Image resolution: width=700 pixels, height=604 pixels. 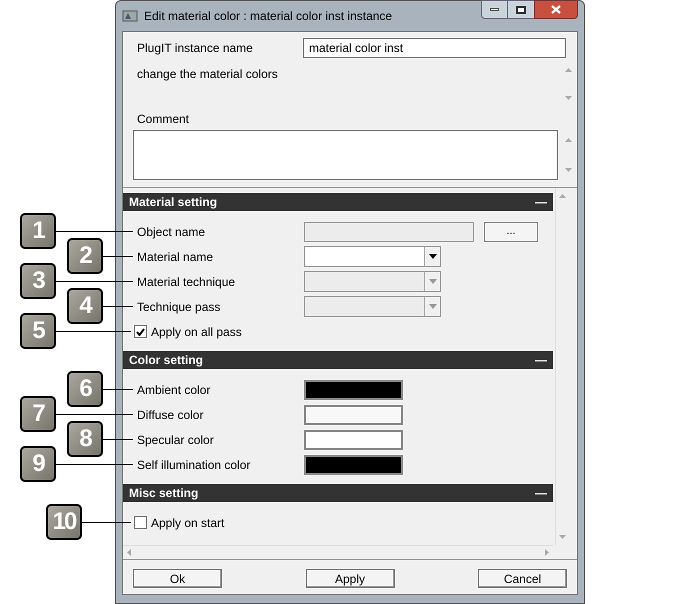 I want to click on field-label: Diffuse color, so click(x=170, y=415).